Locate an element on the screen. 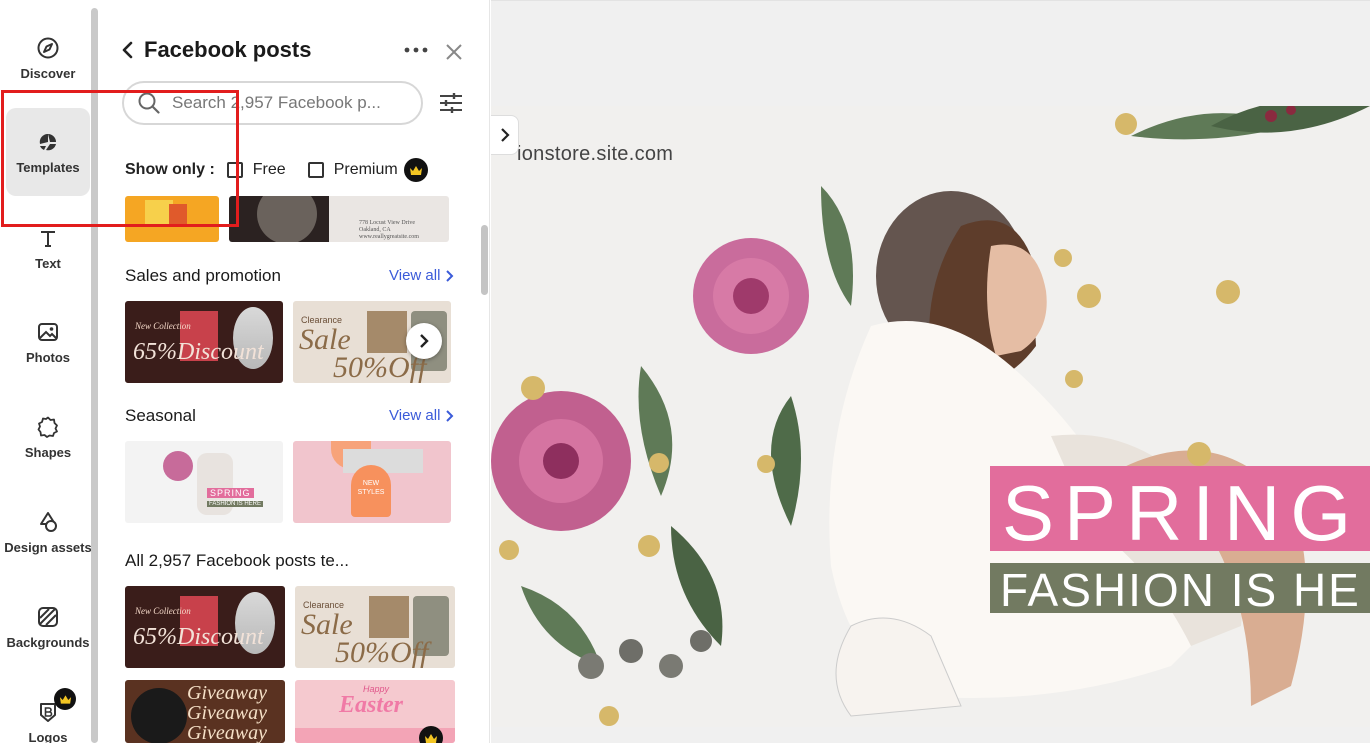 This screenshot has width=1370, height=743. search-field is located at coordinates (272, 103).